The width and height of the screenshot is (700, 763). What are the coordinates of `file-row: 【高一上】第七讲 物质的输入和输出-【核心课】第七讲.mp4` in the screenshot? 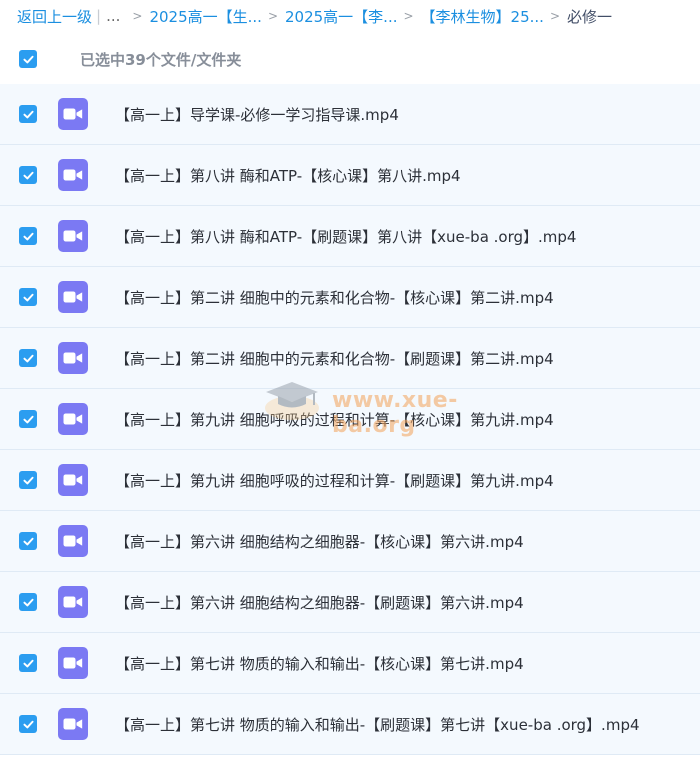 It's located at (350, 663).